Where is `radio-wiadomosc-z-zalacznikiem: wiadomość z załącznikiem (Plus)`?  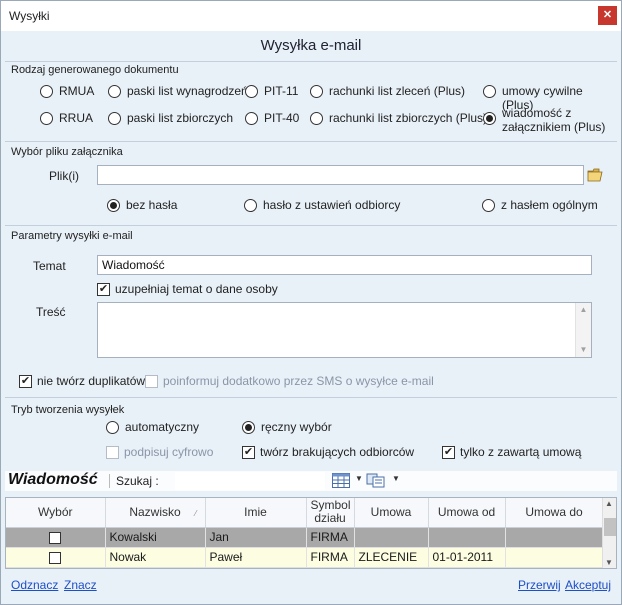
radio-wiadomosc-z-zalacznikiem: wiadomość z załącznikiem (Plus) is located at coordinates (545, 120).